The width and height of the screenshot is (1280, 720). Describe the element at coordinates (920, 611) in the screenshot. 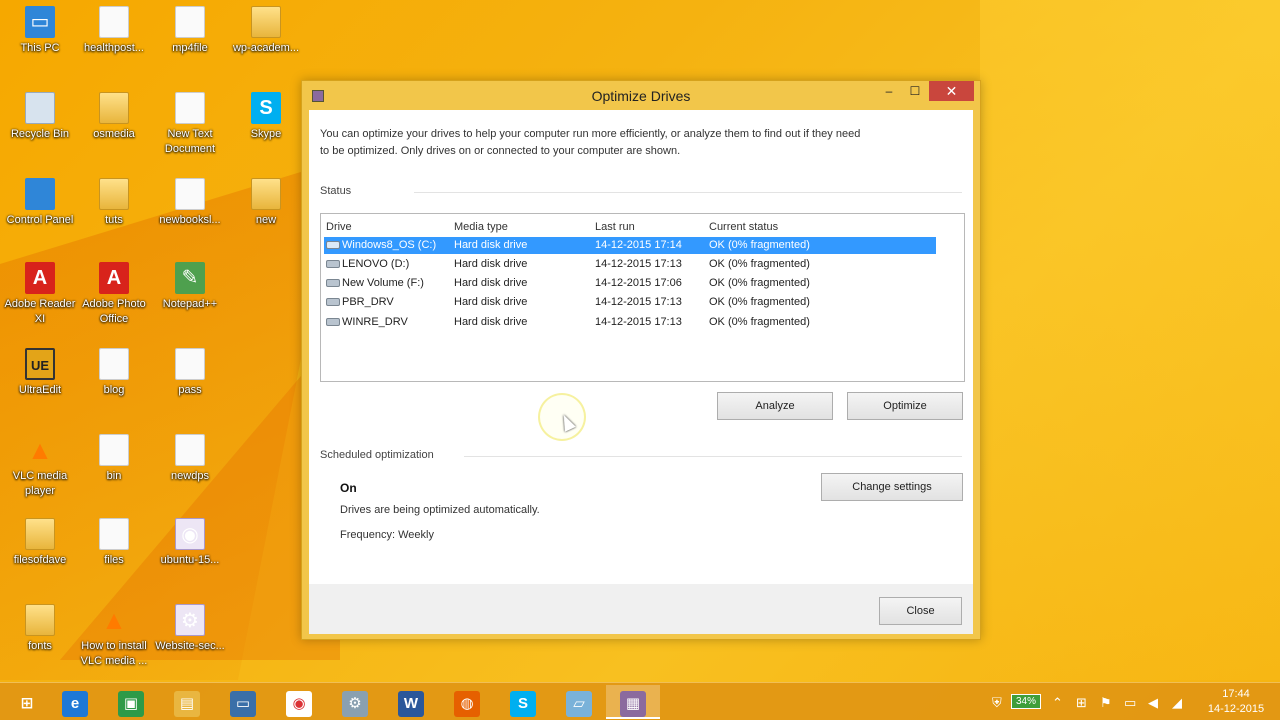

I see `close-button: Close` at that location.